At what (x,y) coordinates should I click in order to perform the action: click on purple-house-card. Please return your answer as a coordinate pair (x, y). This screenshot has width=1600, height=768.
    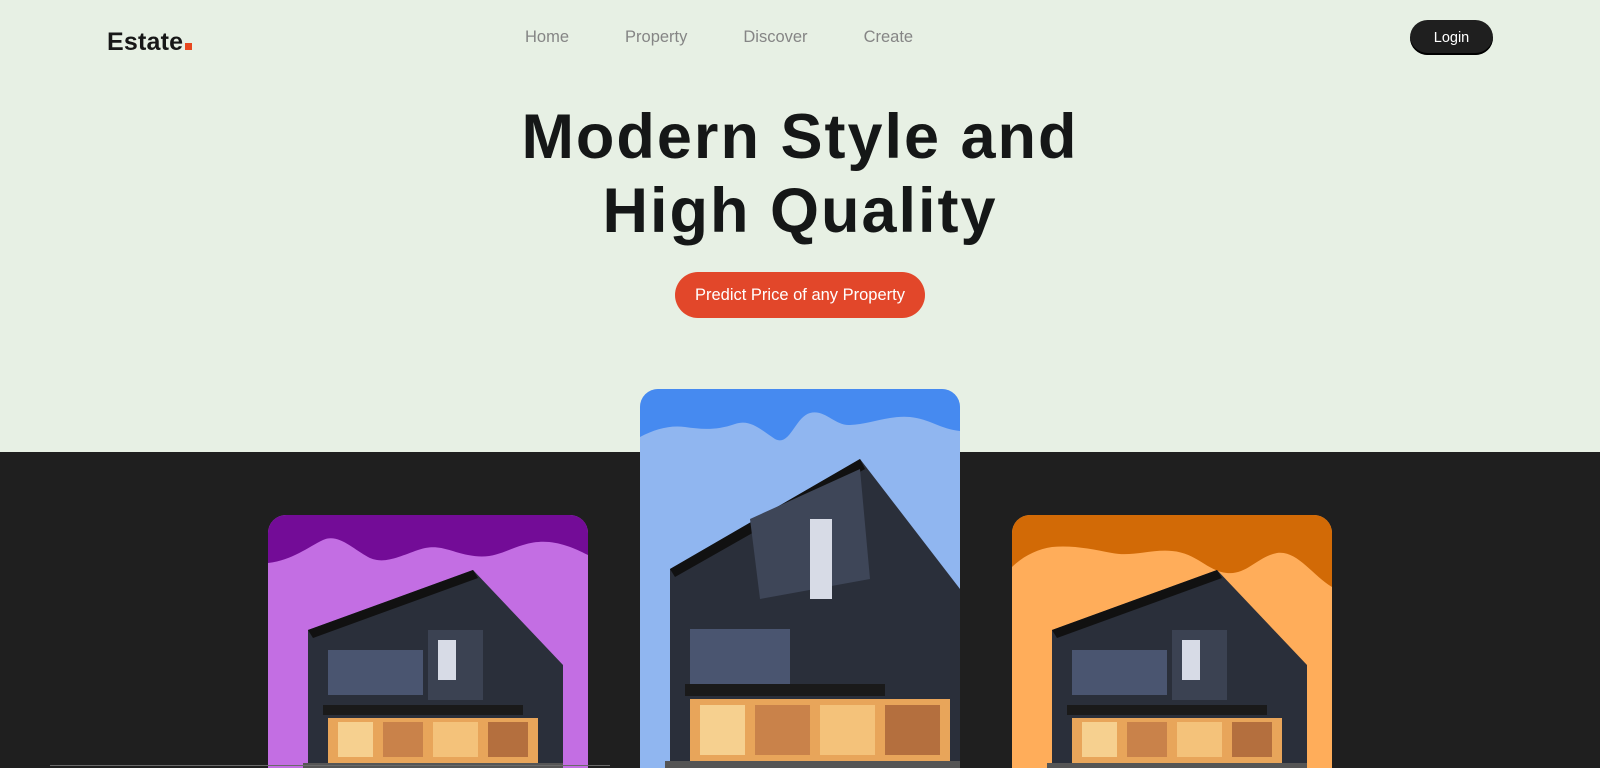
    Looking at the image, I should click on (428, 641).